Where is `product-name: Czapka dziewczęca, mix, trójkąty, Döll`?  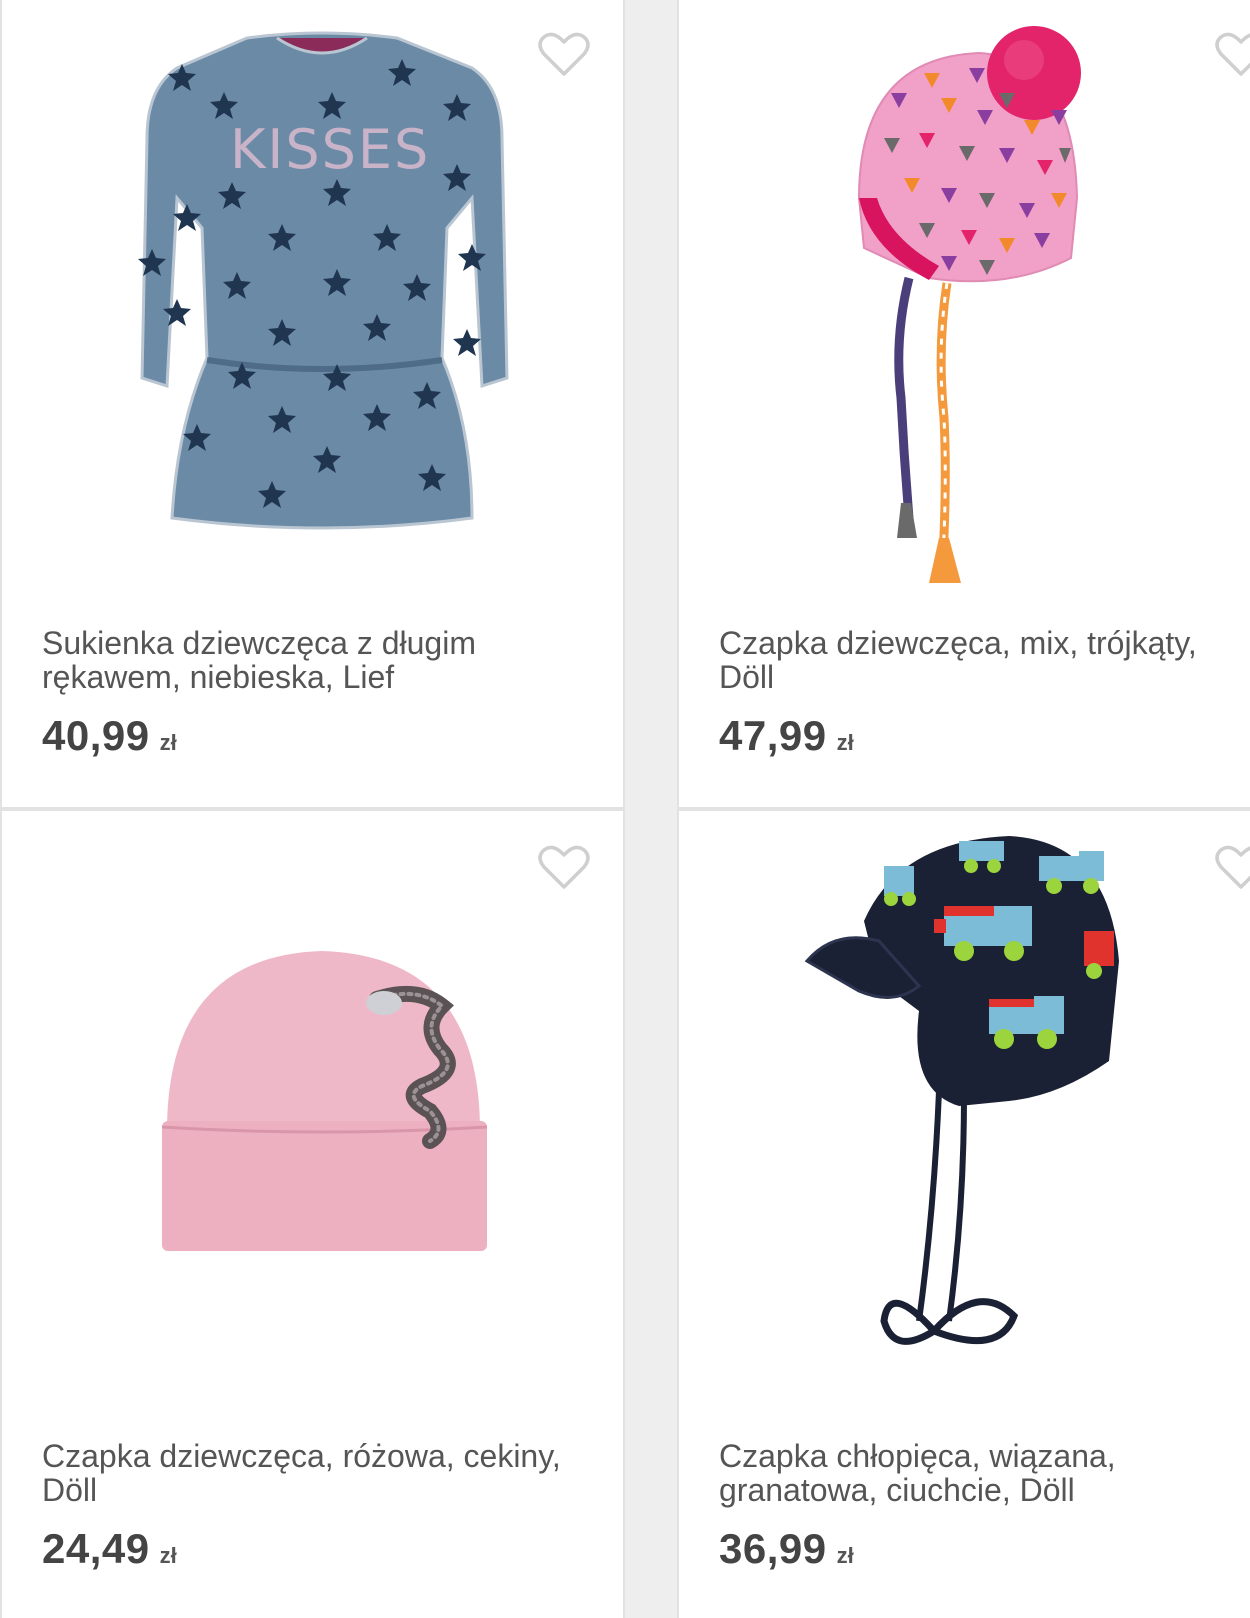 product-name: Czapka dziewczęca, mix, trójkąty, Döll is located at coordinates (979, 660).